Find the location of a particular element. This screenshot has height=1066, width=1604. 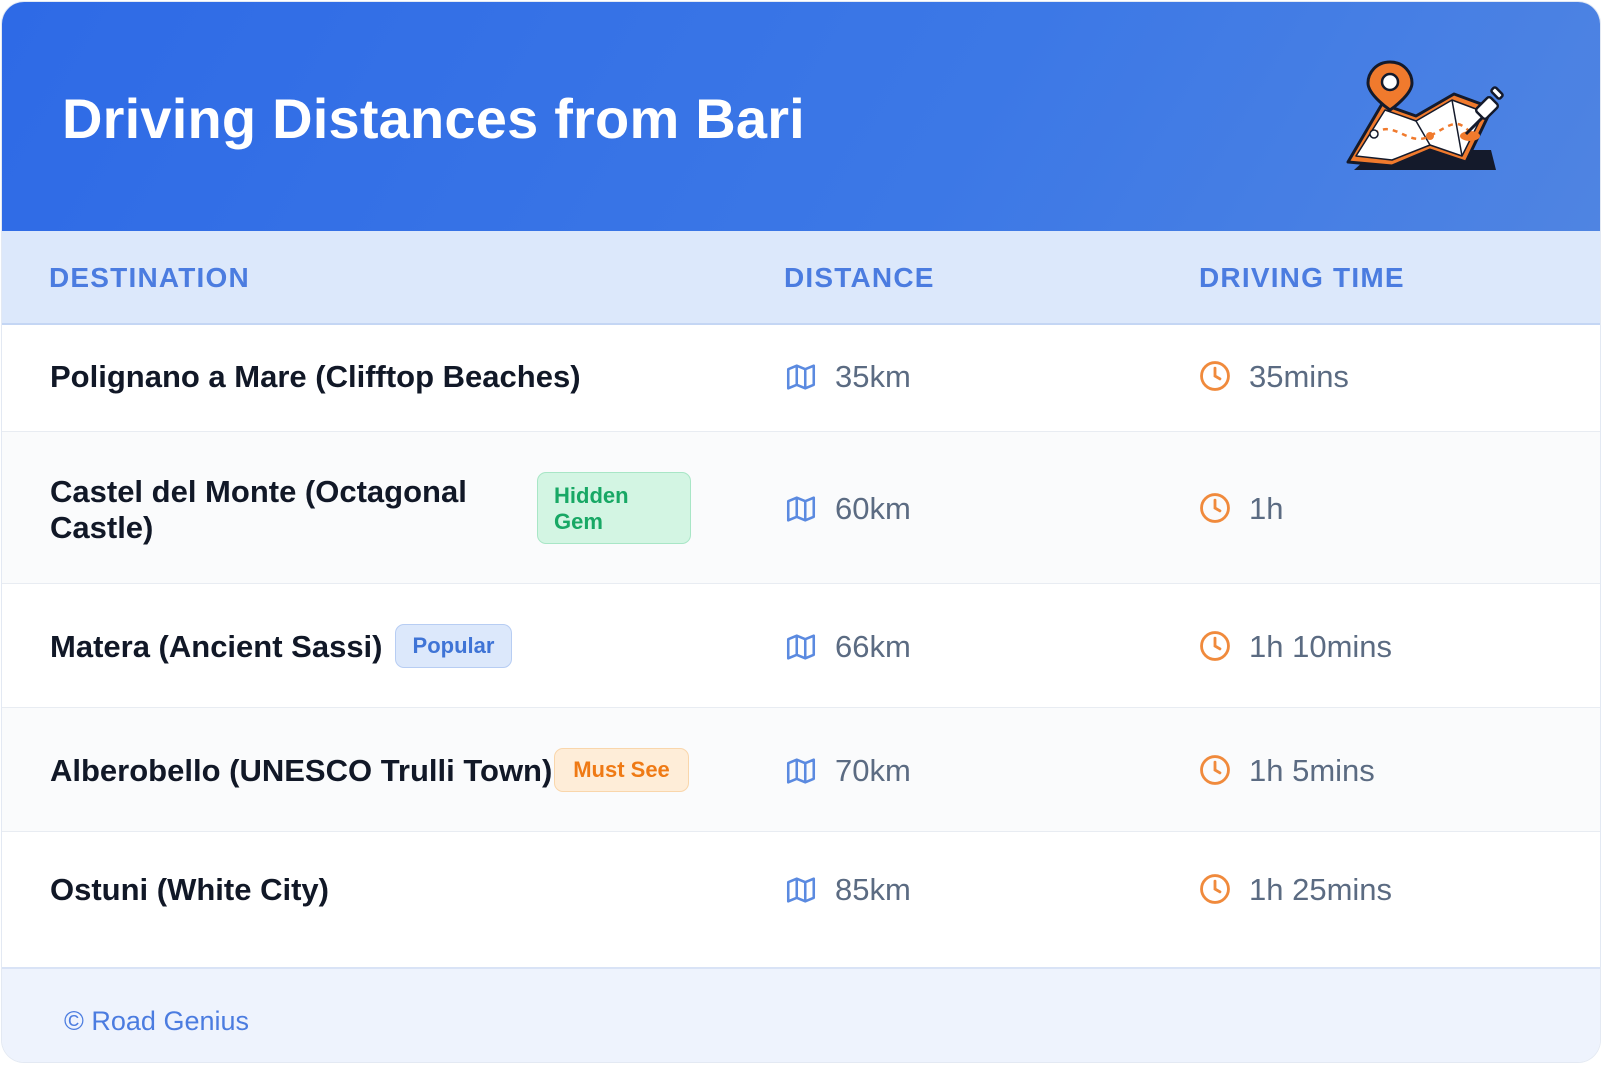

driving-time-value: 1h 25mins is located at coordinates (1321, 889).